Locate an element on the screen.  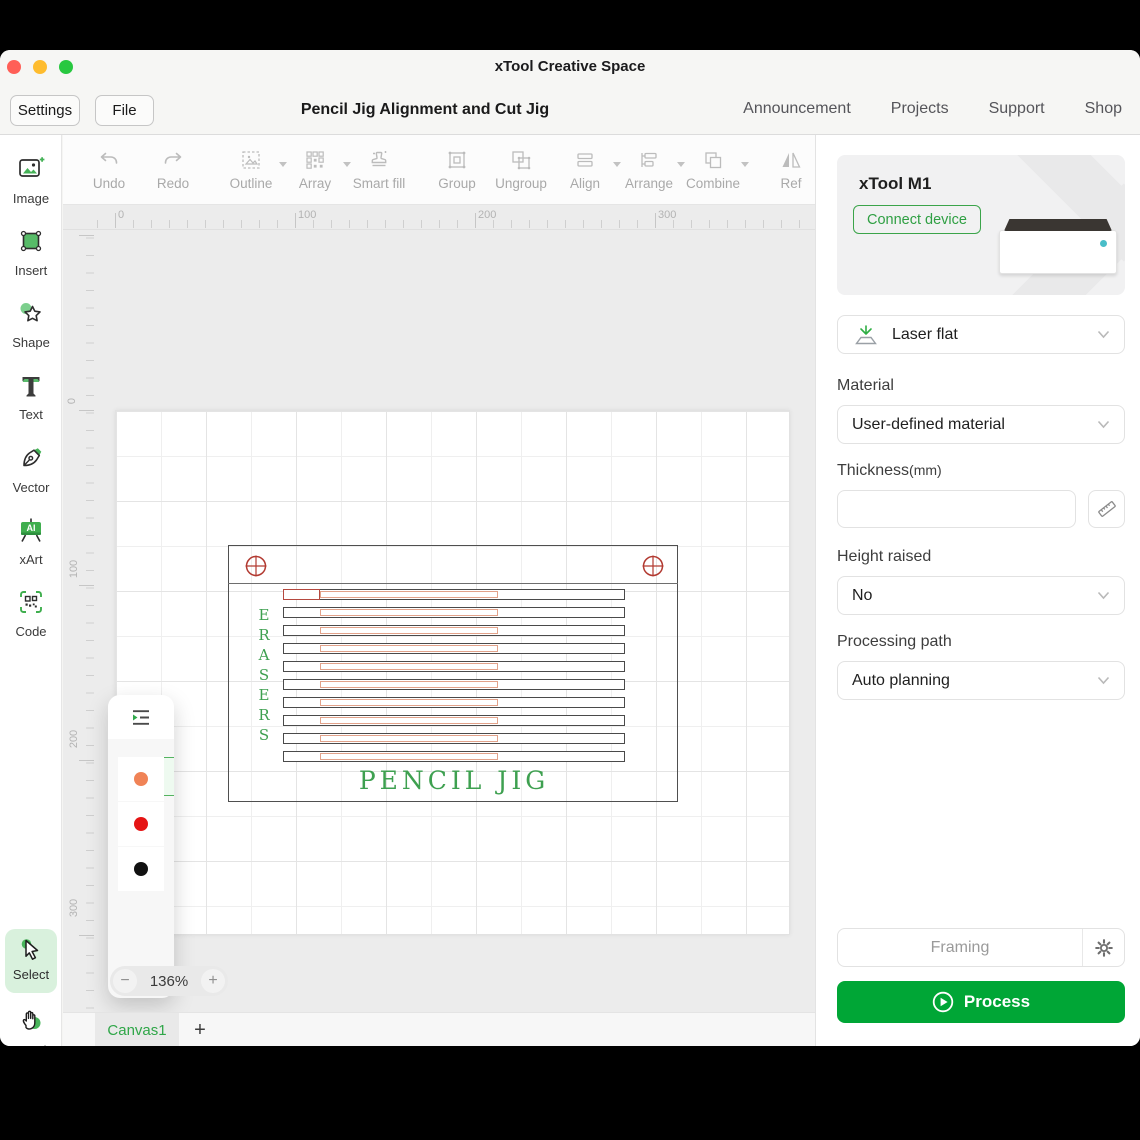
ruler-vertical: 0 100 200 300 is located at coordinates (79, 638).